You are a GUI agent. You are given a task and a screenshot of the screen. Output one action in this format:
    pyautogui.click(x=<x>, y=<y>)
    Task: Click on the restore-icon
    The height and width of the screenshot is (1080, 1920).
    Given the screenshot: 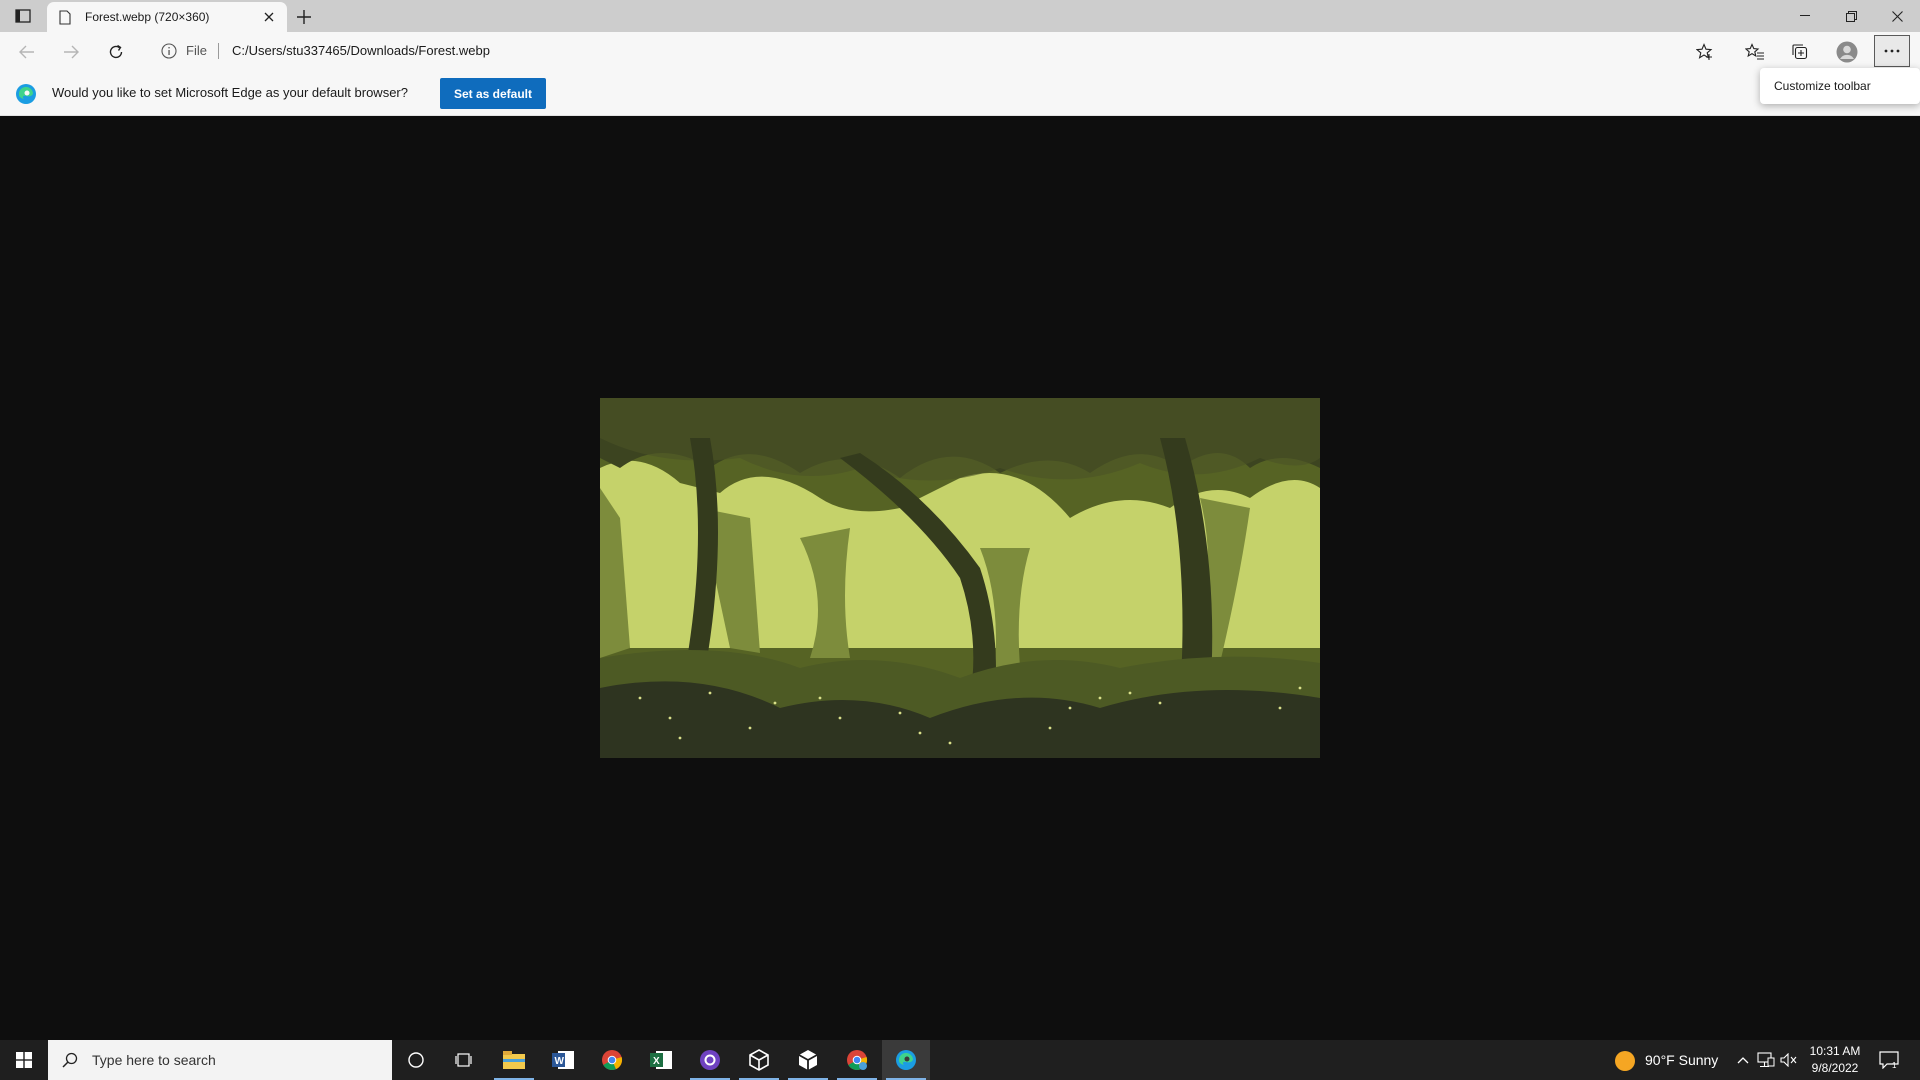 What is the action you would take?
    pyautogui.click(x=1851, y=16)
    